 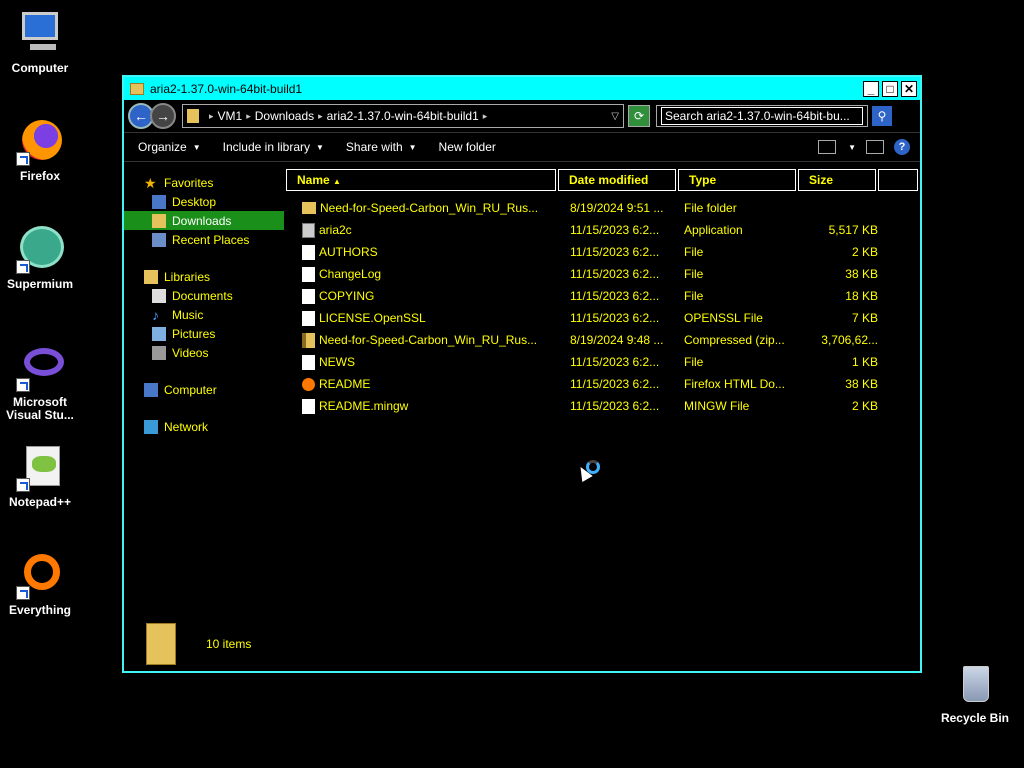 I want to click on forward-button: →, so click(x=163, y=116).